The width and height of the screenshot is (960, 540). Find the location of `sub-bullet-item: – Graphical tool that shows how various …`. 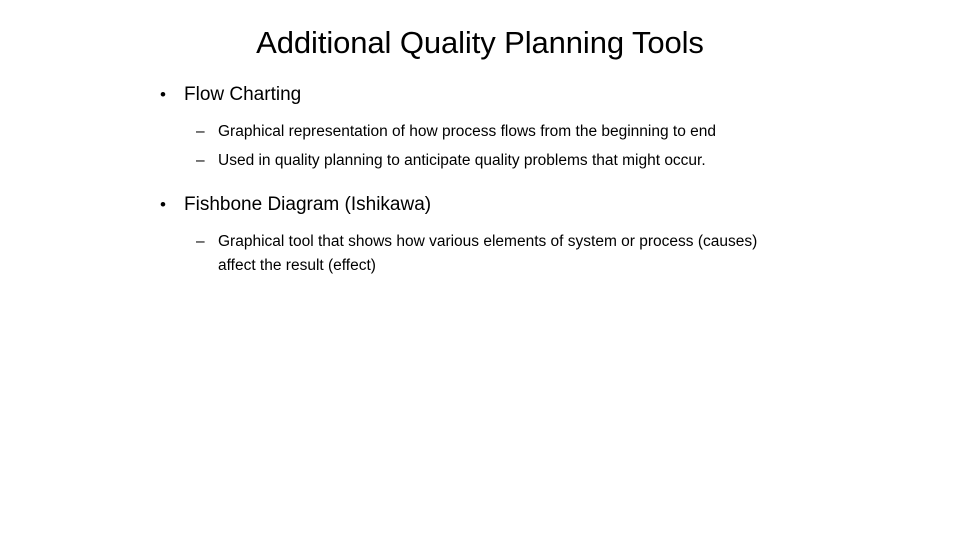

sub-bullet-item: – Graphical tool that shows how various … is located at coordinates (498, 254).